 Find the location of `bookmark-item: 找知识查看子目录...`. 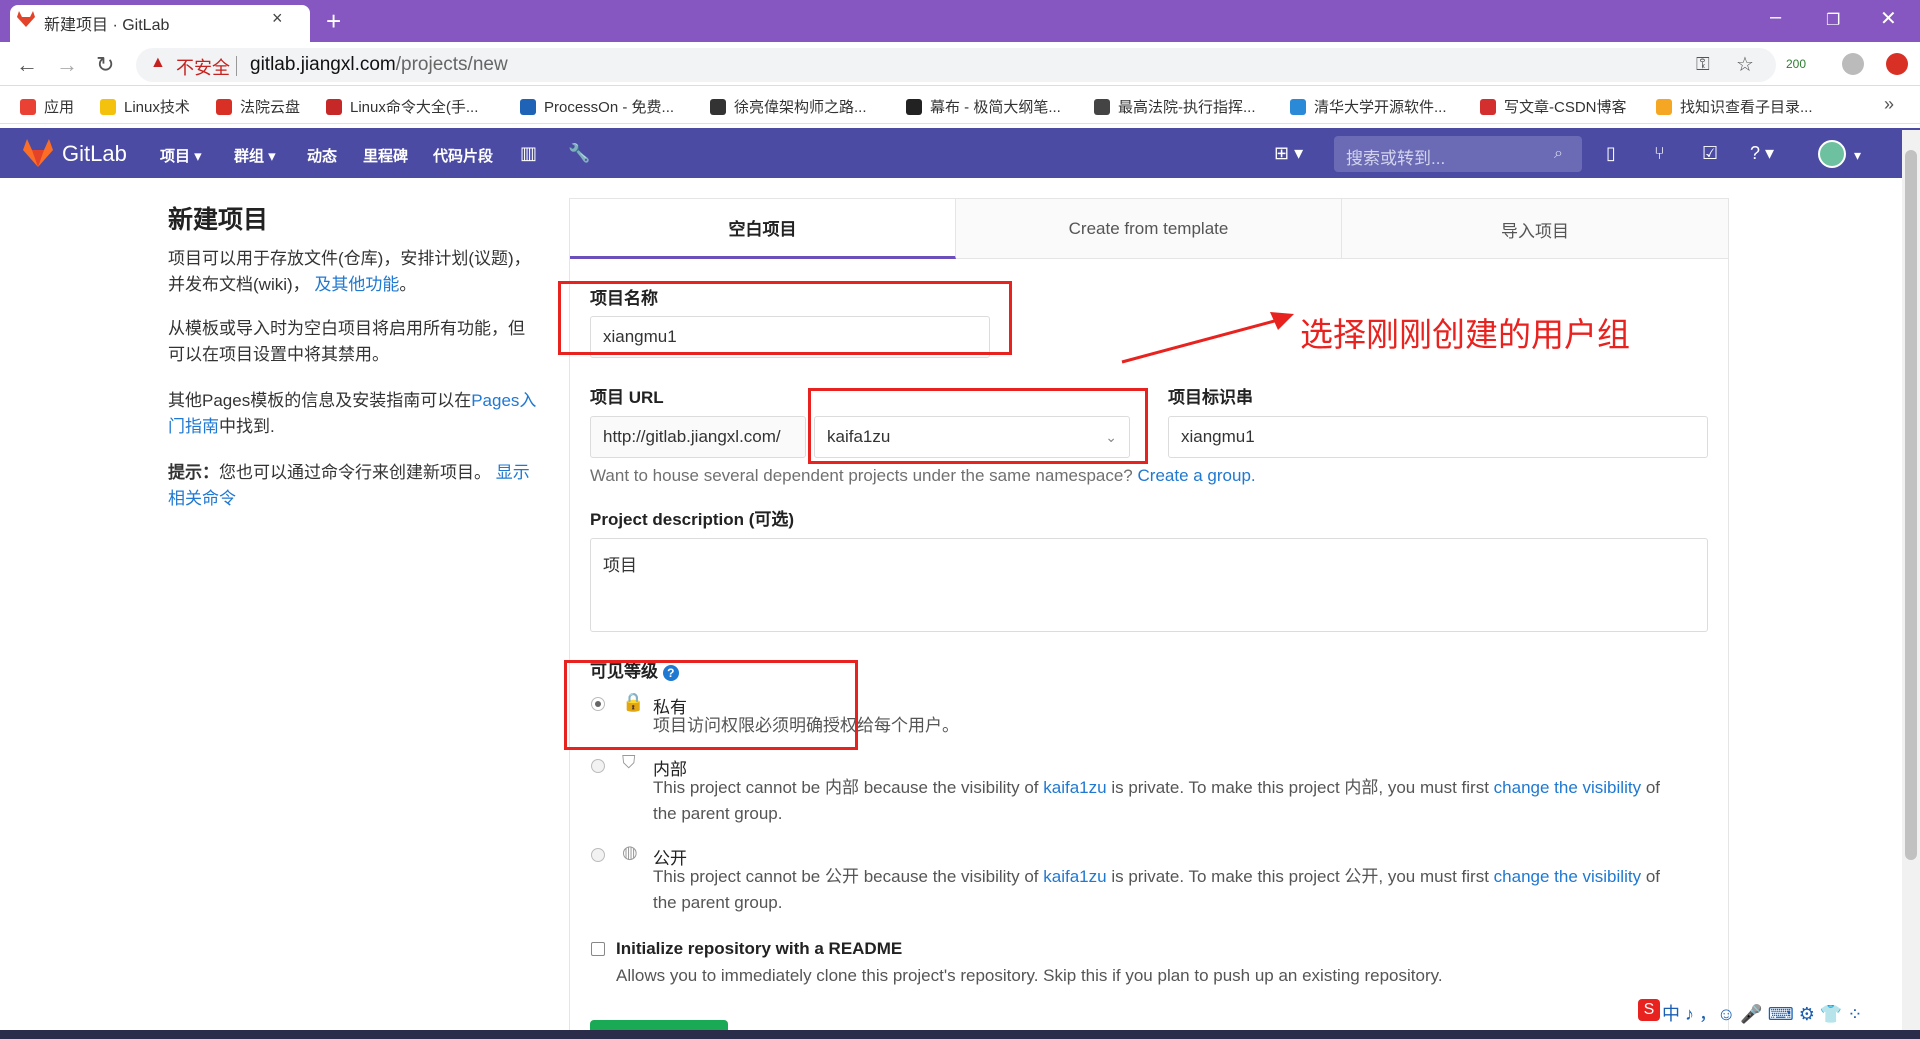

bookmark-item: 找知识查看子目录... is located at coordinates (1734, 106).